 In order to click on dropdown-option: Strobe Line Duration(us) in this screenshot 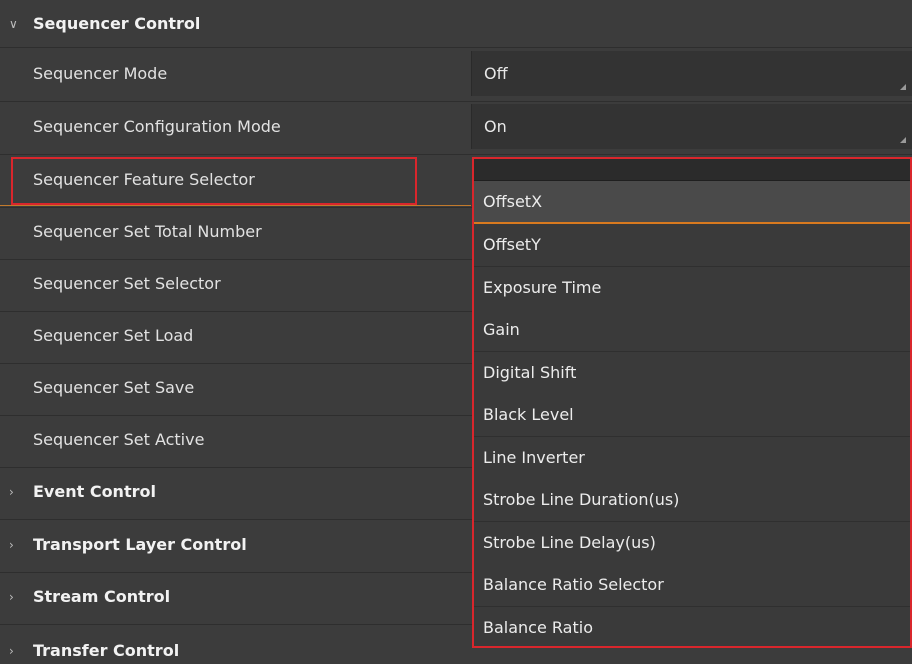, I will do `click(692, 500)`.